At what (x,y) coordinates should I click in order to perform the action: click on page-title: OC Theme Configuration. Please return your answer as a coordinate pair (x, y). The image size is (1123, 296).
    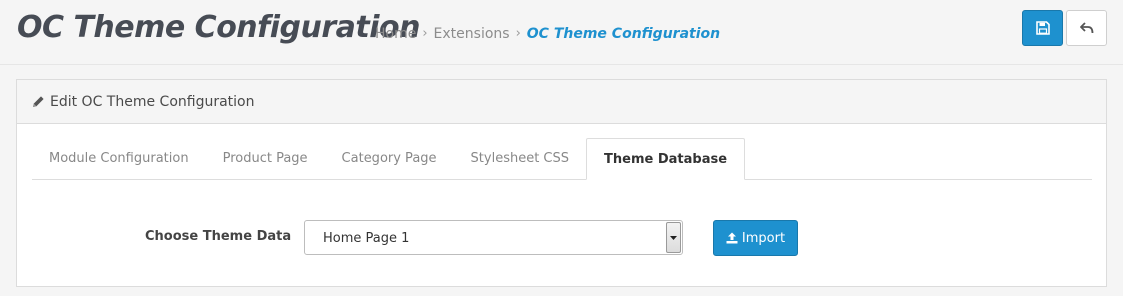
    Looking at the image, I should click on (218, 27).